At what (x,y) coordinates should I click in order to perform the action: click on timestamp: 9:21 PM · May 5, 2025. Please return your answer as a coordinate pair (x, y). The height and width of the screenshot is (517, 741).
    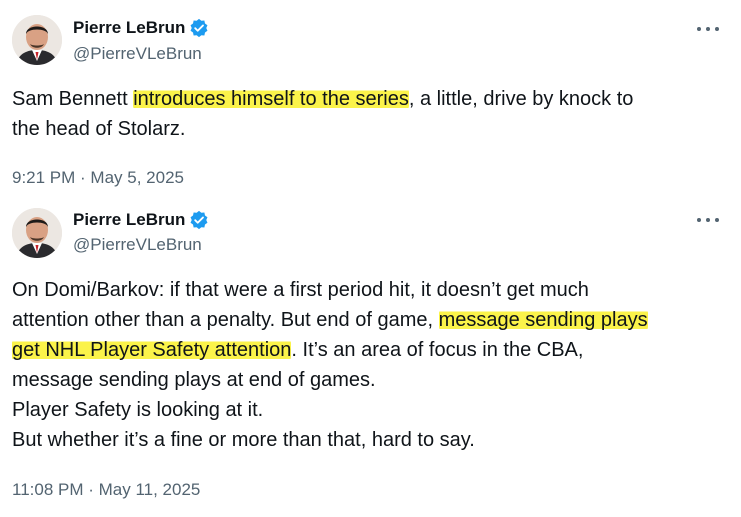
    Looking at the image, I should click on (98, 178).